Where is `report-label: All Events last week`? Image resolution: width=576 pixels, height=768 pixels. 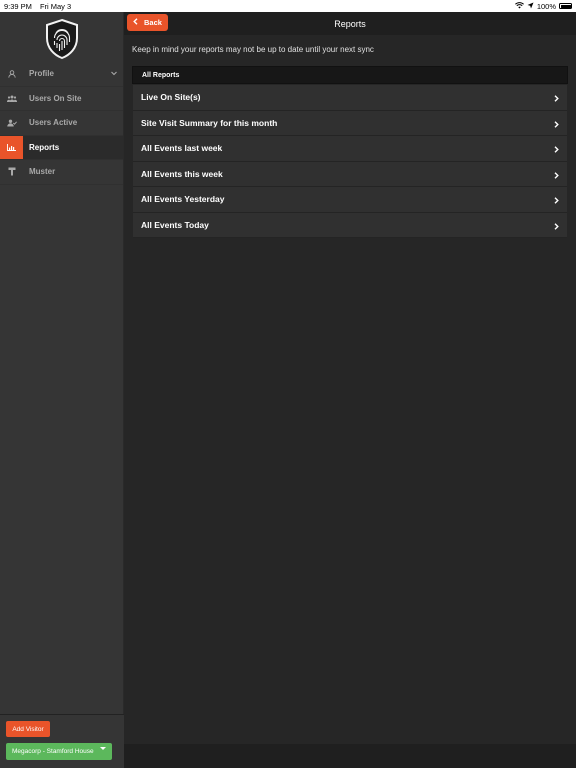 report-label: All Events last week is located at coordinates (182, 148).